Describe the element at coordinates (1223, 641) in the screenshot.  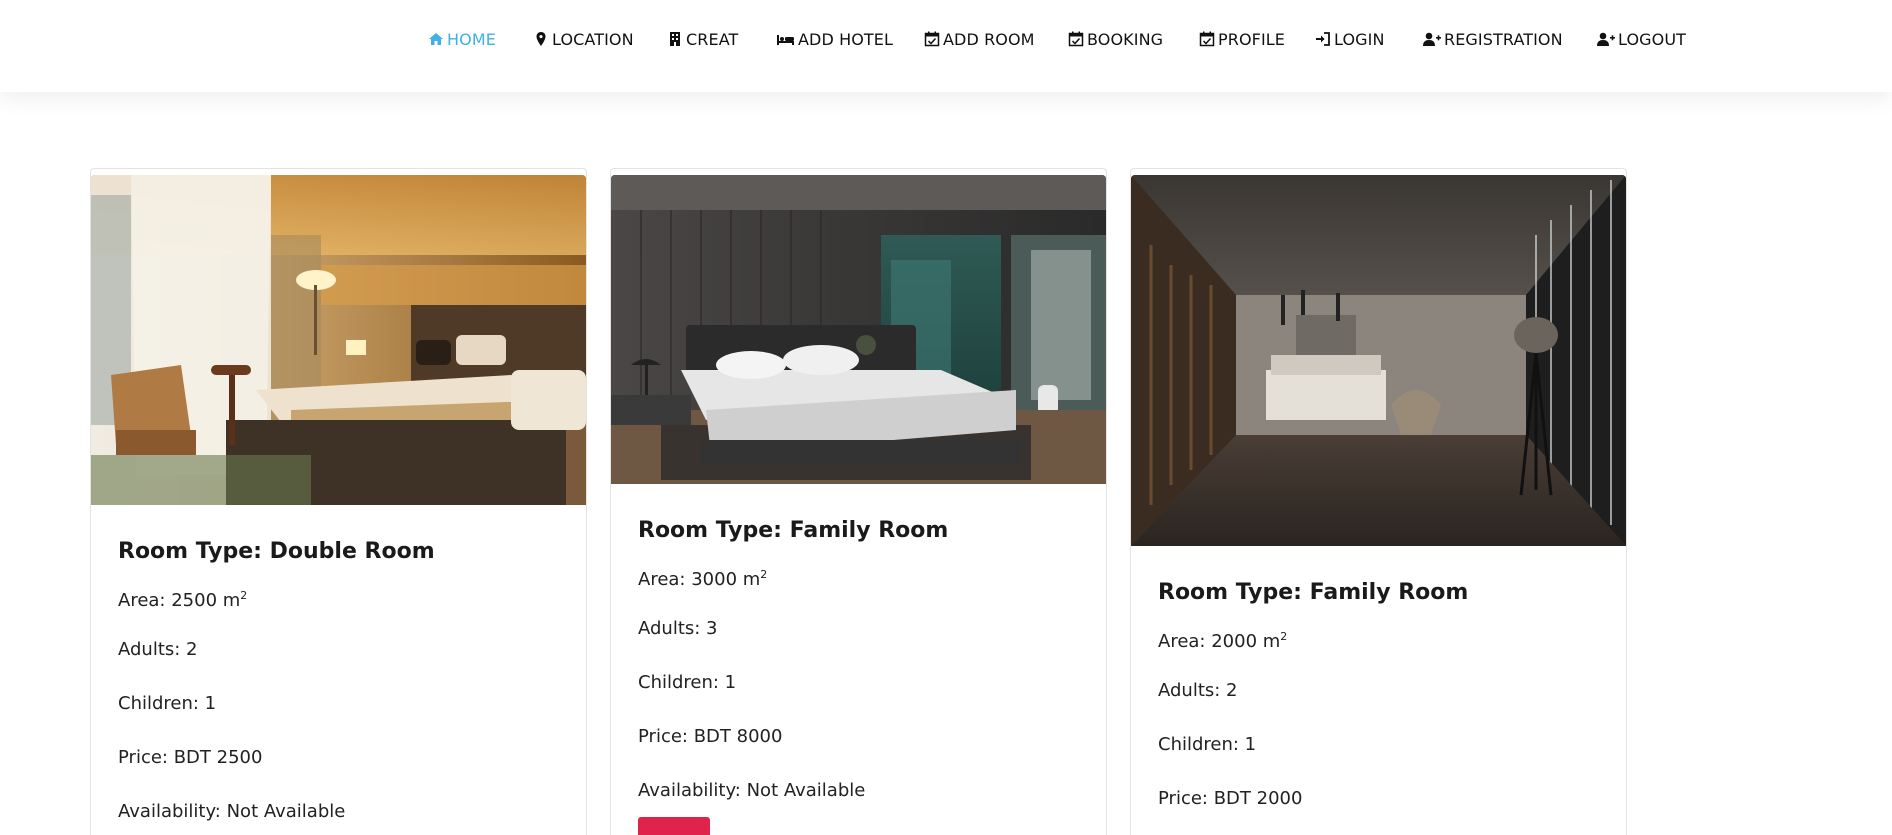
I see `room-area: Area: 2000 m2` at that location.